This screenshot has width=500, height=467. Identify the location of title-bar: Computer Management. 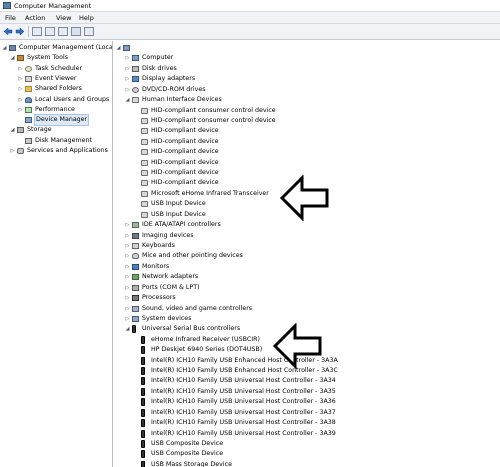
(250, 6).